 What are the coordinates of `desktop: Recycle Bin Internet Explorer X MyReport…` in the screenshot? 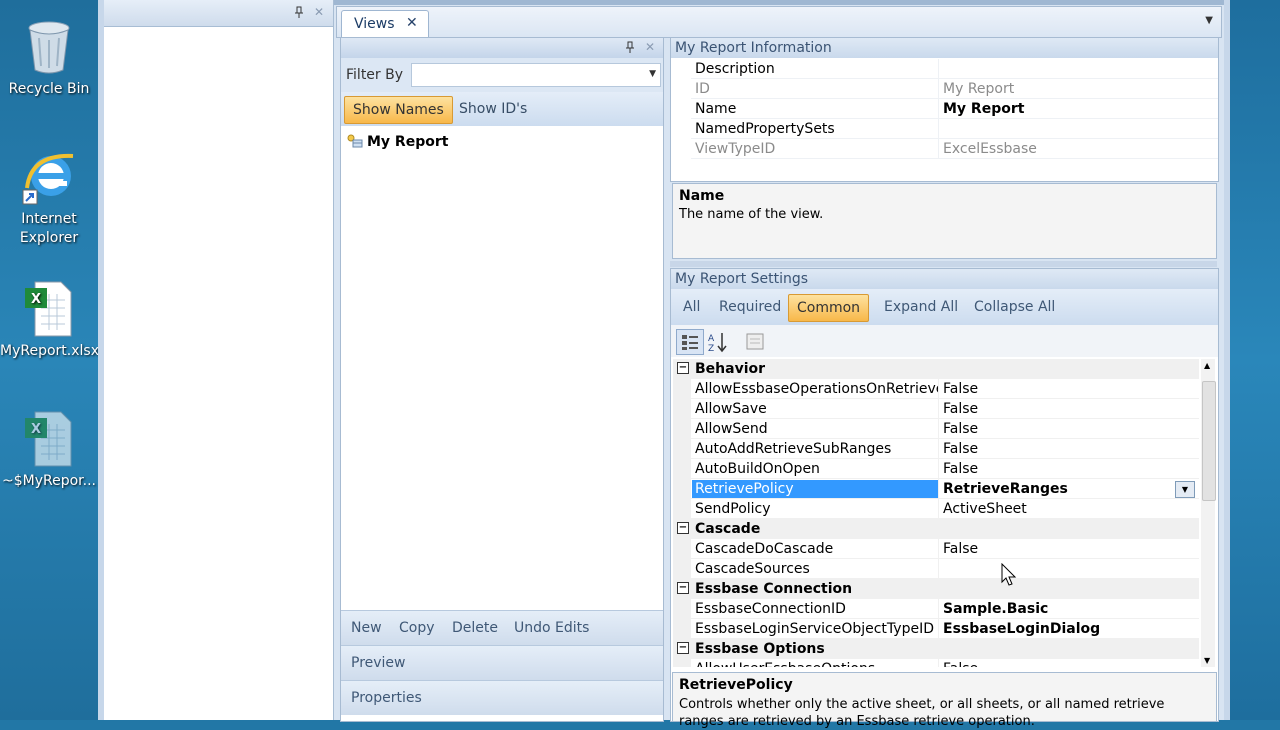 It's located at (50, 360).